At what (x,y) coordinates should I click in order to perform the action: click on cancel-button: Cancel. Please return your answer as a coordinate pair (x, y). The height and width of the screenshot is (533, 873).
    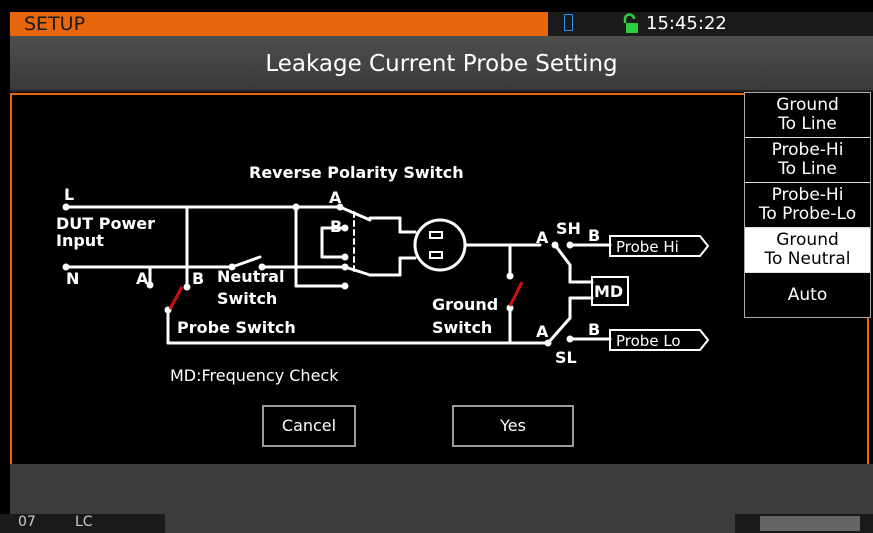
    Looking at the image, I should click on (309, 426).